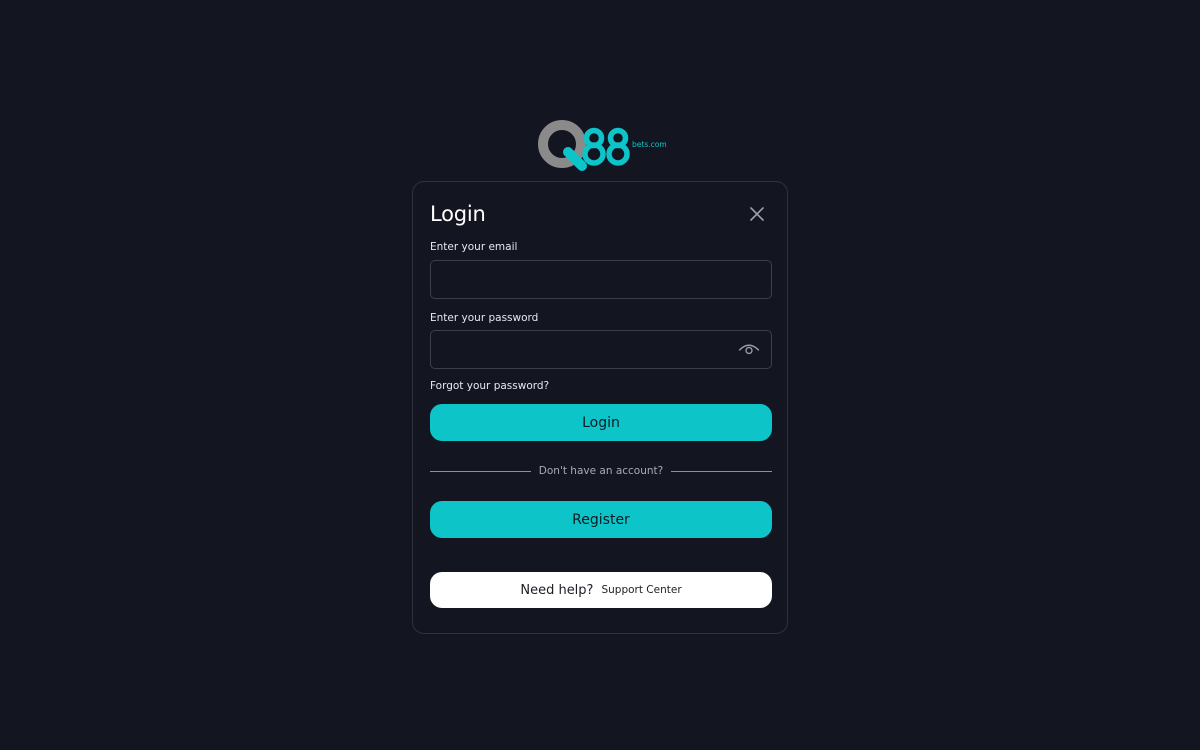 The width and height of the screenshot is (1200, 750). I want to click on login-button: Login, so click(601, 422).